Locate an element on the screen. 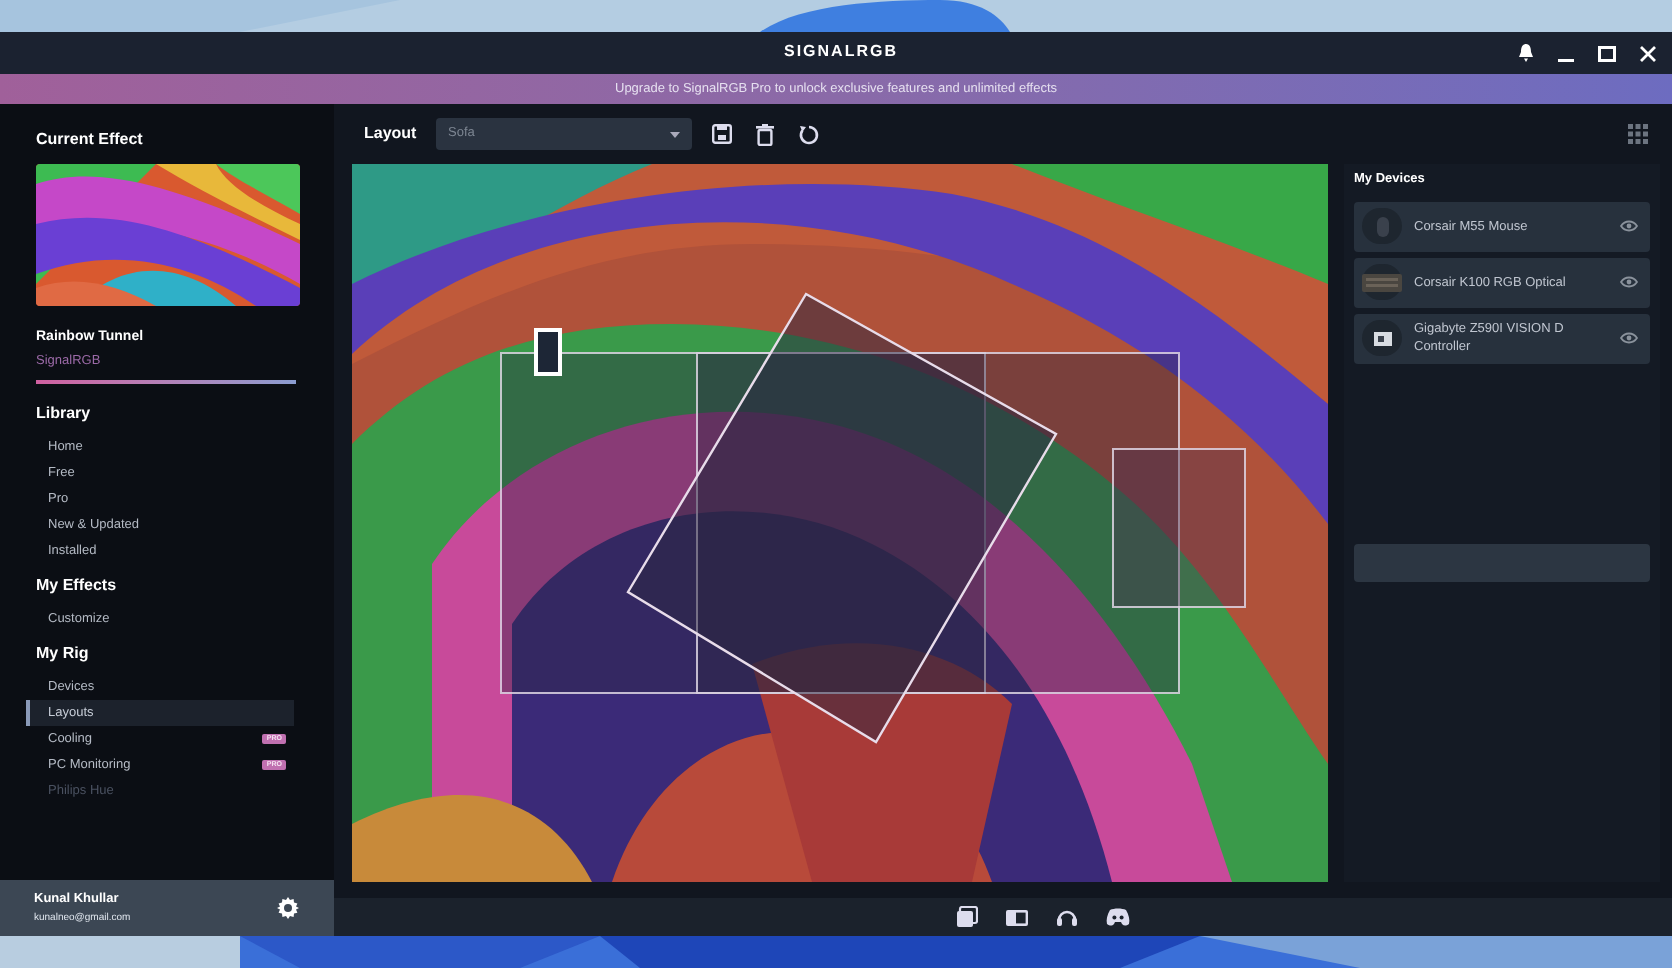 The image size is (1672, 968). bell-icon is located at coordinates (1526, 53).